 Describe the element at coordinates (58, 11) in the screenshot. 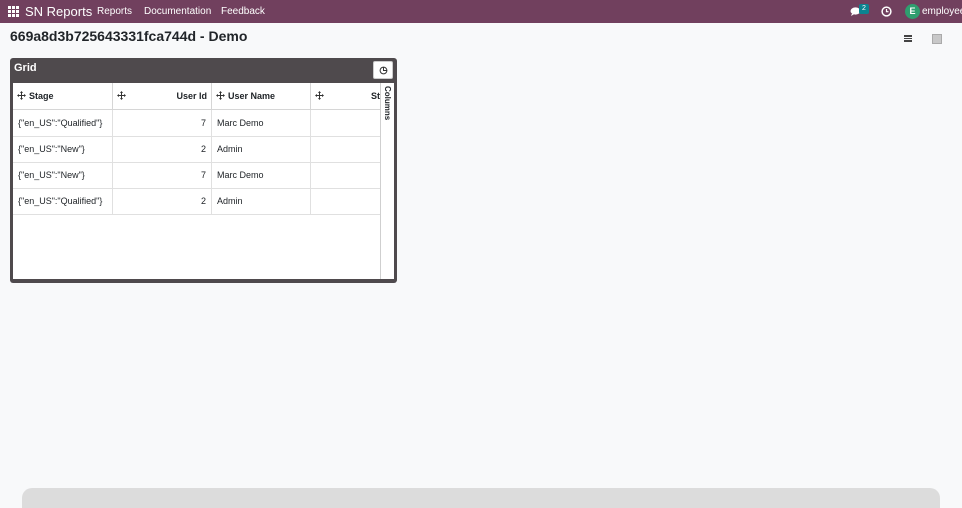

I see `app-brand: SN Reports` at that location.